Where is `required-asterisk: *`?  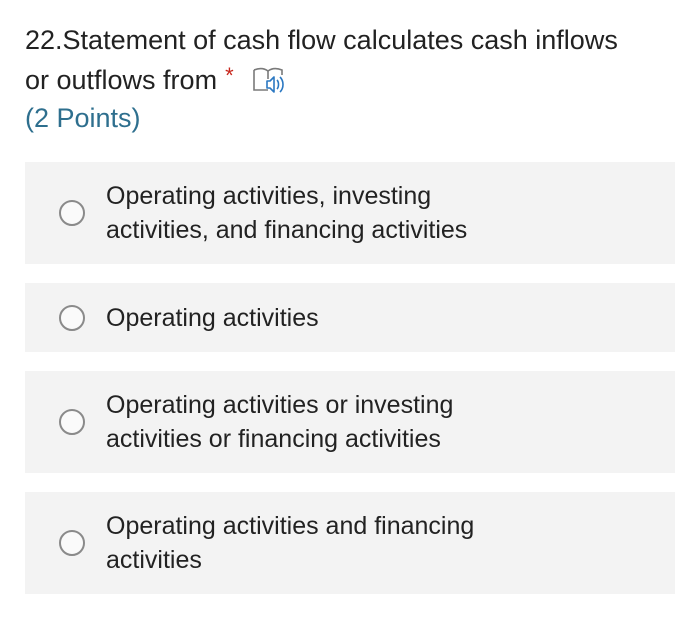 required-asterisk: * is located at coordinates (229, 75).